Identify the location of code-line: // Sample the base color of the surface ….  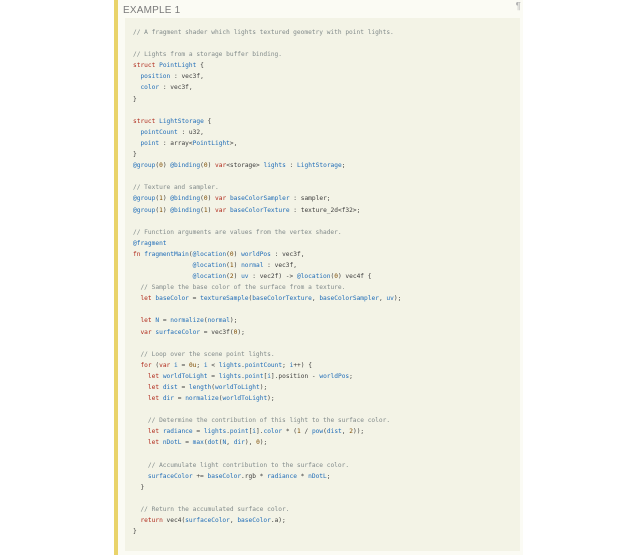
(326, 287).